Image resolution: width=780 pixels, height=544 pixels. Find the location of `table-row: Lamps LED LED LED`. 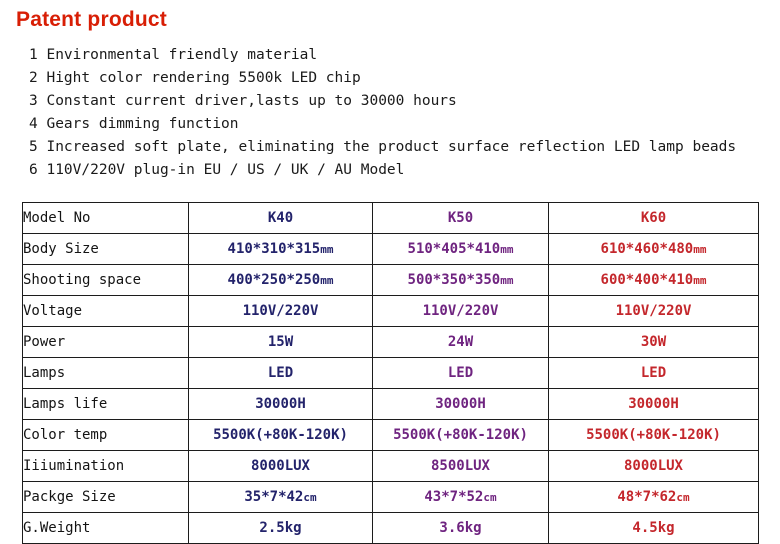

table-row: Lamps LED LED LED is located at coordinates (390, 373).